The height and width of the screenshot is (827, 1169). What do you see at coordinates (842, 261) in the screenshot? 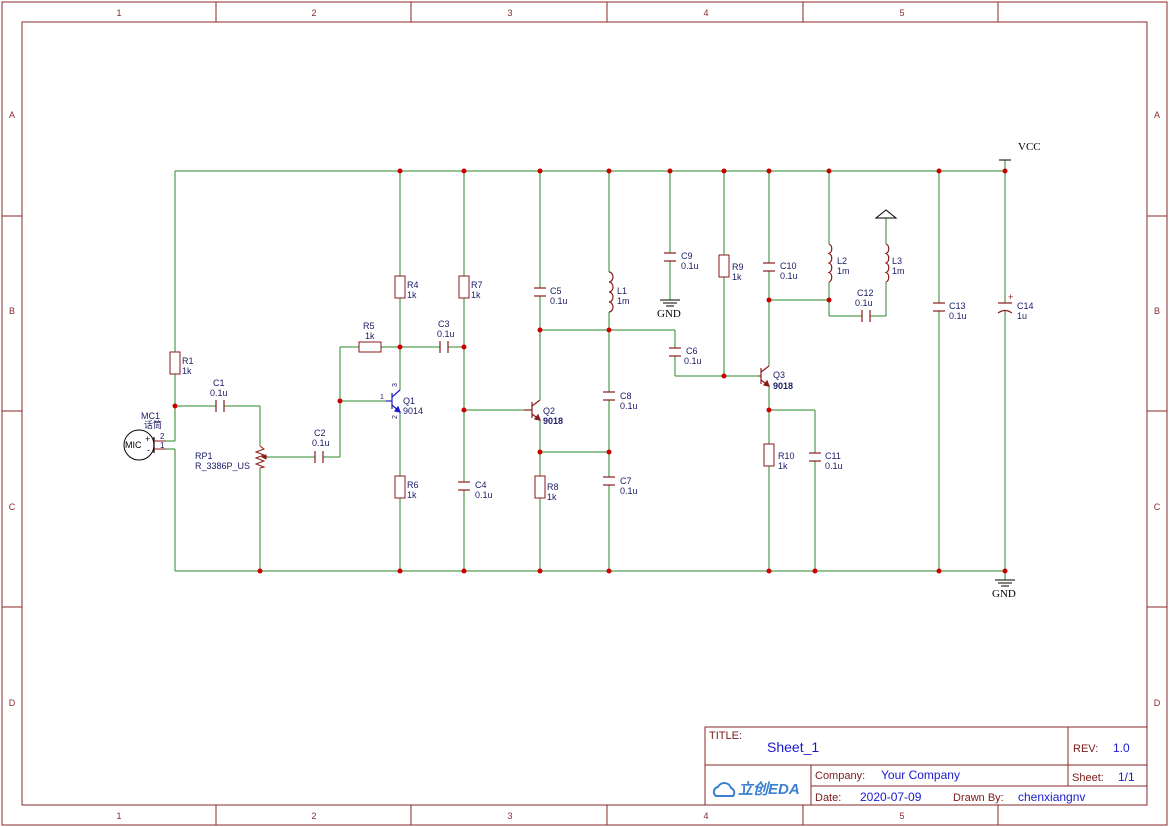
I see `l2-ref: L2` at bounding box center [842, 261].